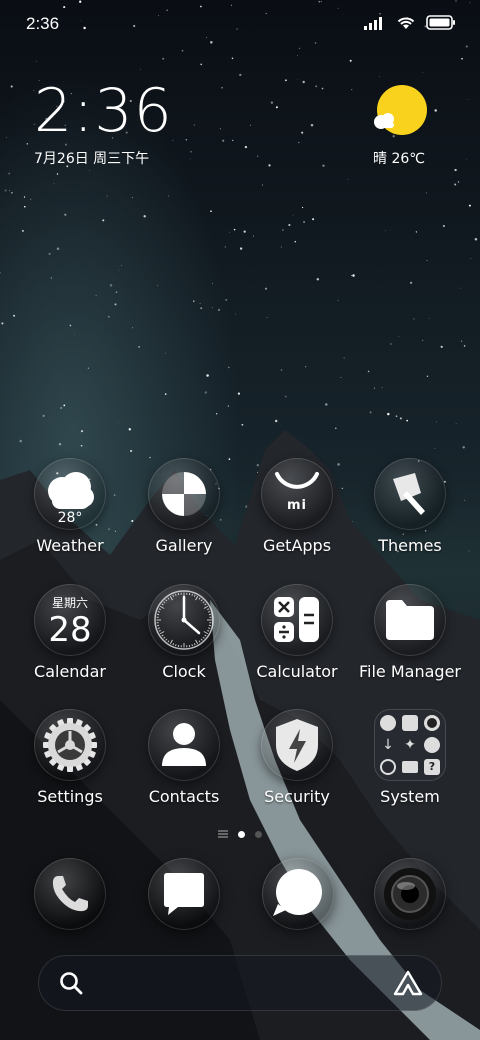  I want to click on app-security: Security, so click(297, 757).